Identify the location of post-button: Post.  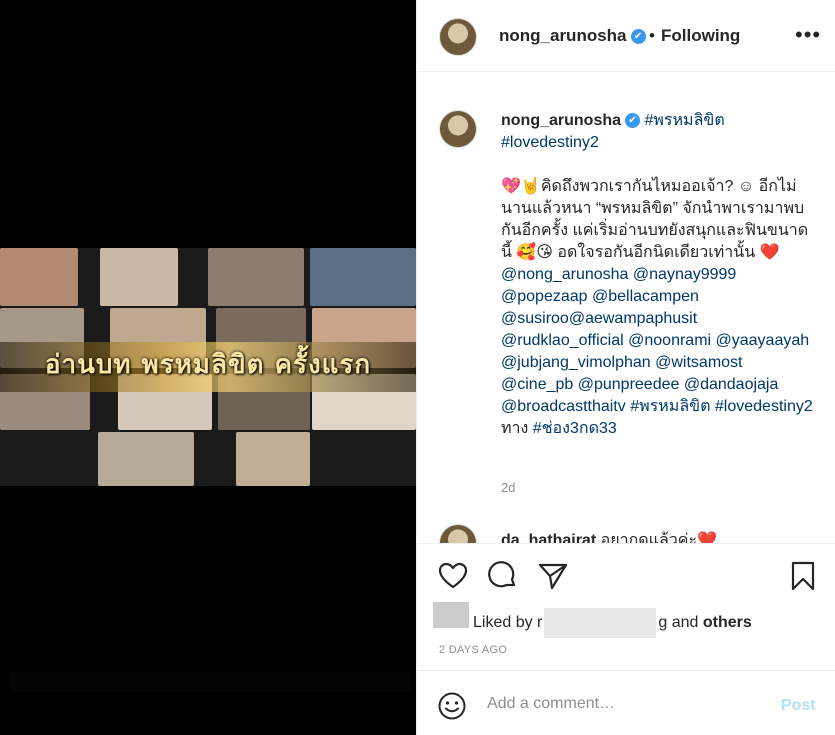
(798, 706).